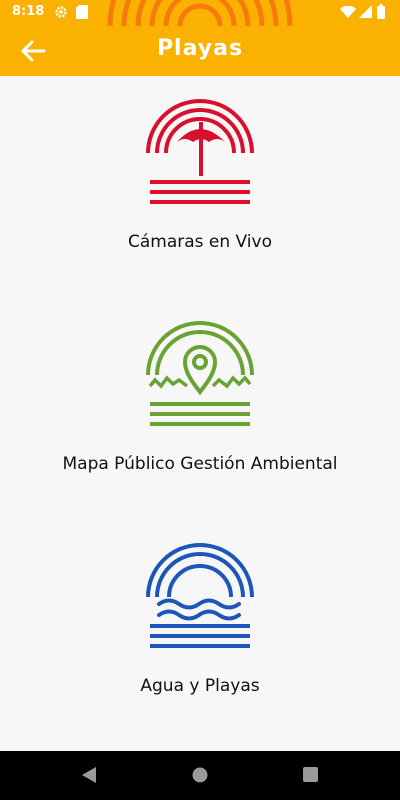 This screenshot has height=800, width=400. I want to click on status-time: 8:18, so click(28, 11).